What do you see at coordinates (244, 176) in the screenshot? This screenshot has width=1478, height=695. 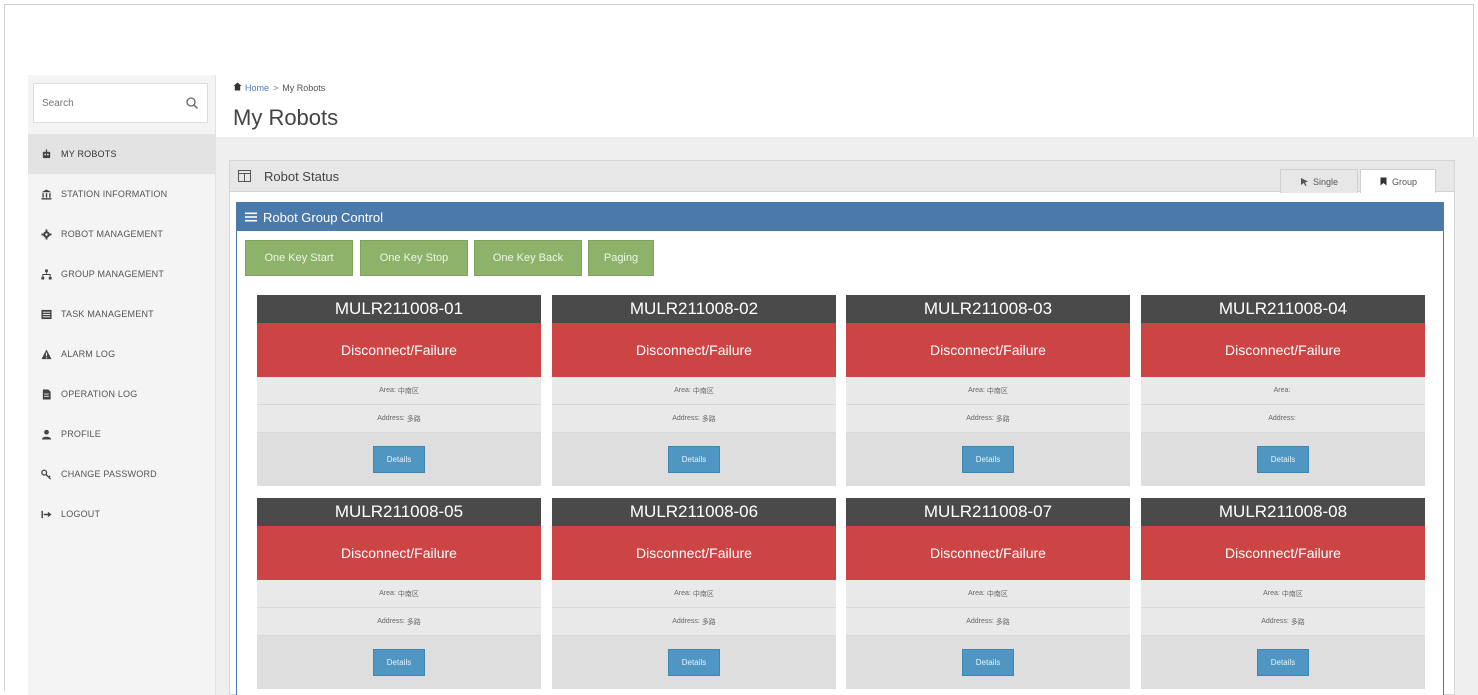 I see `table-icon` at bounding box center [244, 176].